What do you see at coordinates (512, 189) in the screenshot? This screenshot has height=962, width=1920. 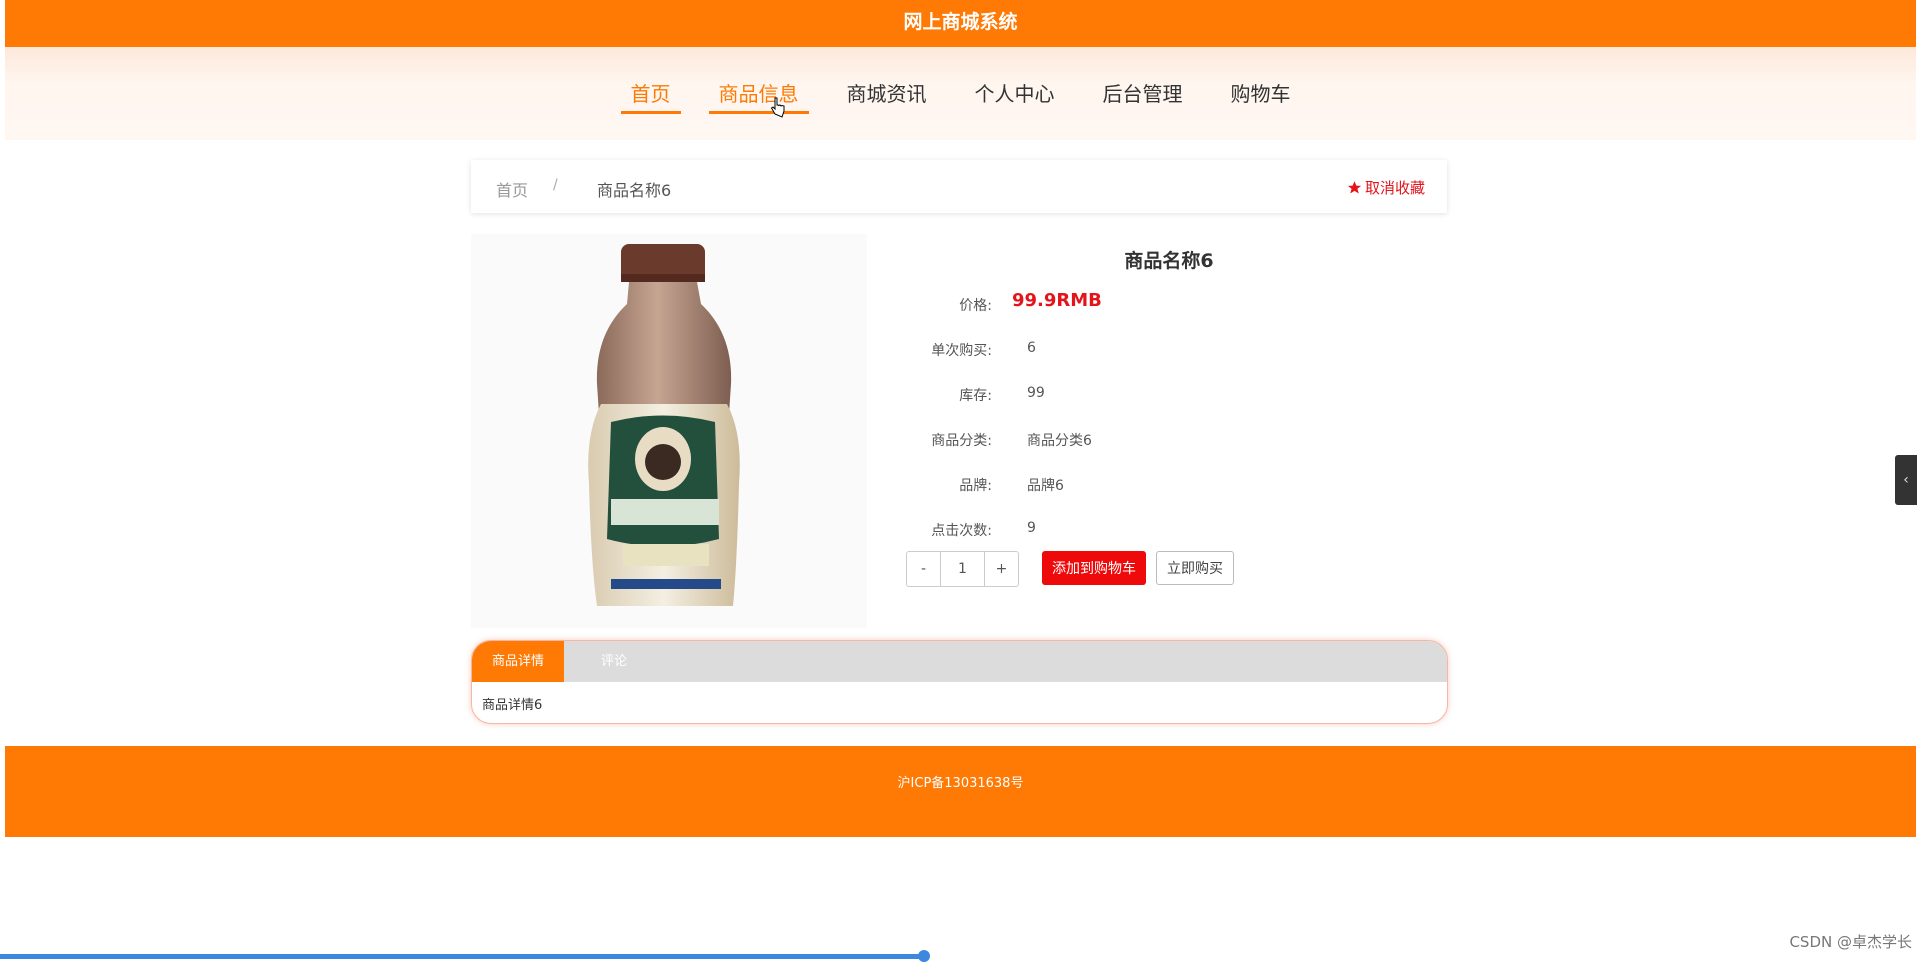 I see `breadcrumb-home: 首页` at bounding box center [512, 189].